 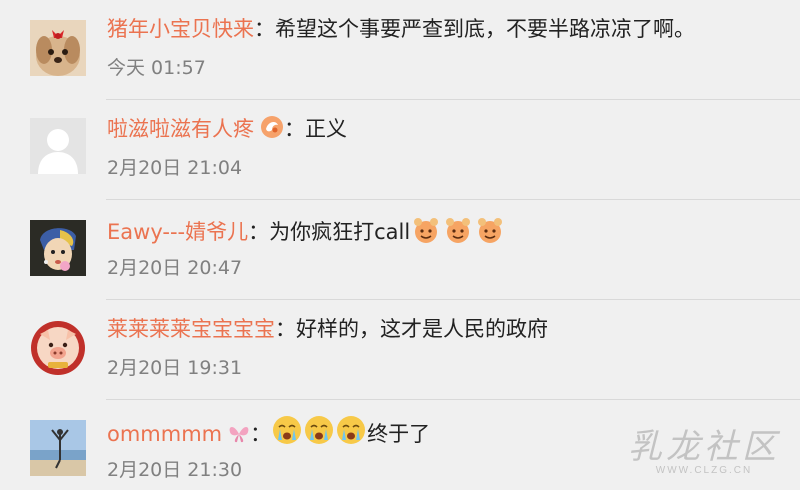 What do you see at coordinates (58, 48) in the screenshot?
I see `puppy-avatar-icon` at bounding box center [58, 48].